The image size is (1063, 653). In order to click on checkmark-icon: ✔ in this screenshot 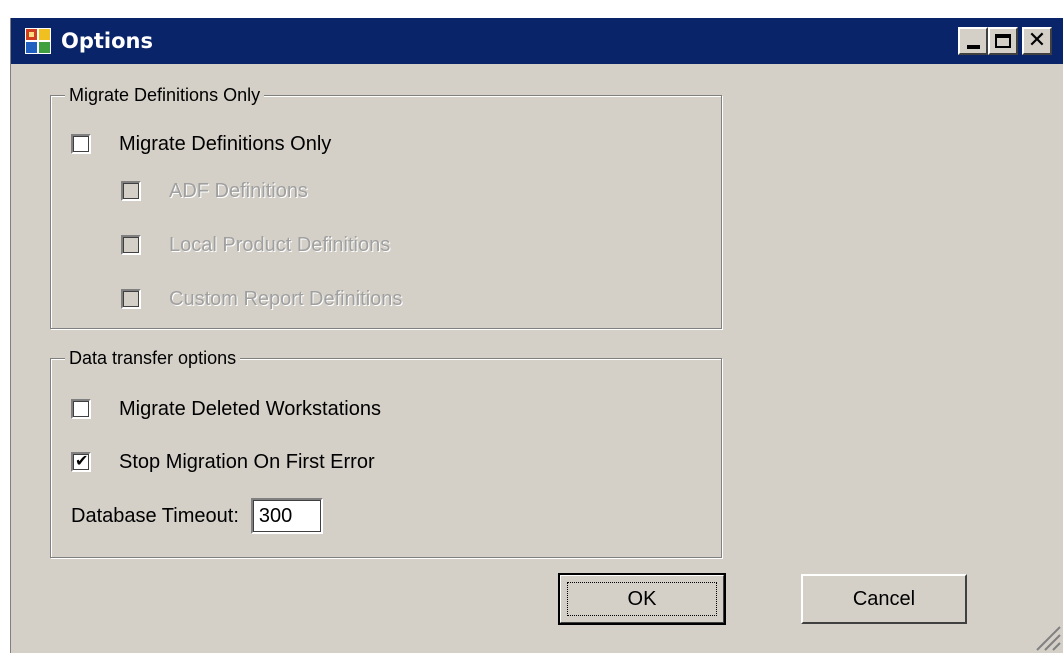, I will do `click(82, 460)`.